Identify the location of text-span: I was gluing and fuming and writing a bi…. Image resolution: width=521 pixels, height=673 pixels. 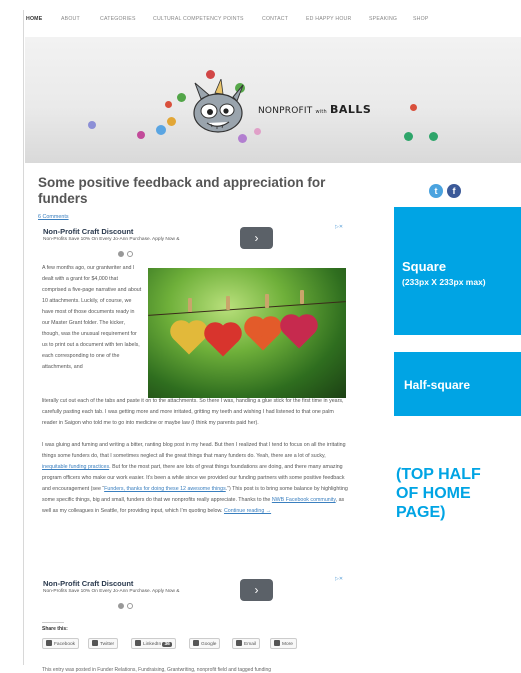
(194, 451).